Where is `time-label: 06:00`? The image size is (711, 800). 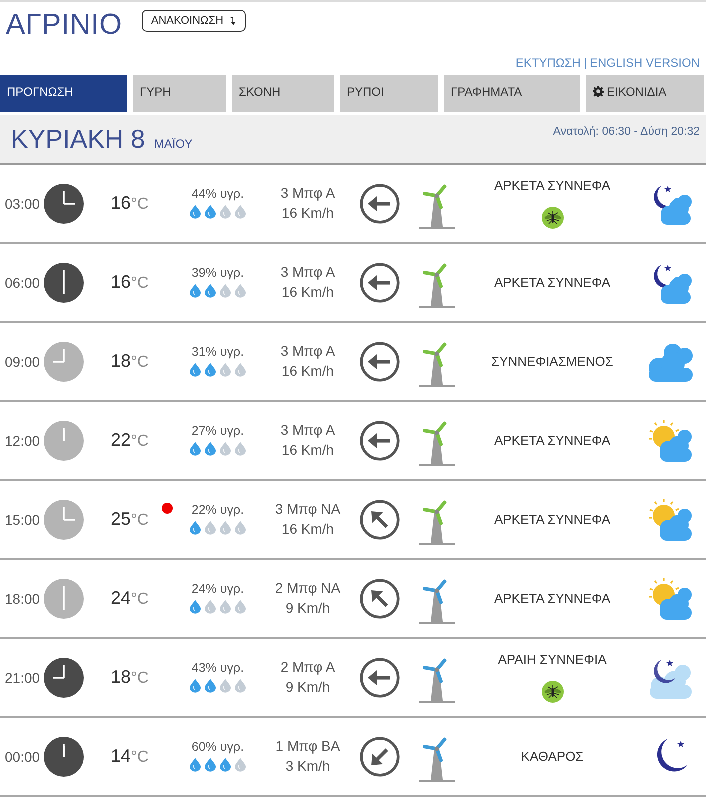 time-label: 06:00 is located at coordinates (23, 282).